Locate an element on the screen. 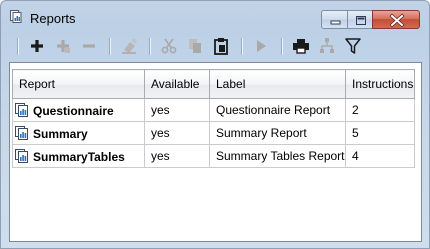 The image size is (430, 249). instructions-cell: 4 is located at coordinates (380, 156).